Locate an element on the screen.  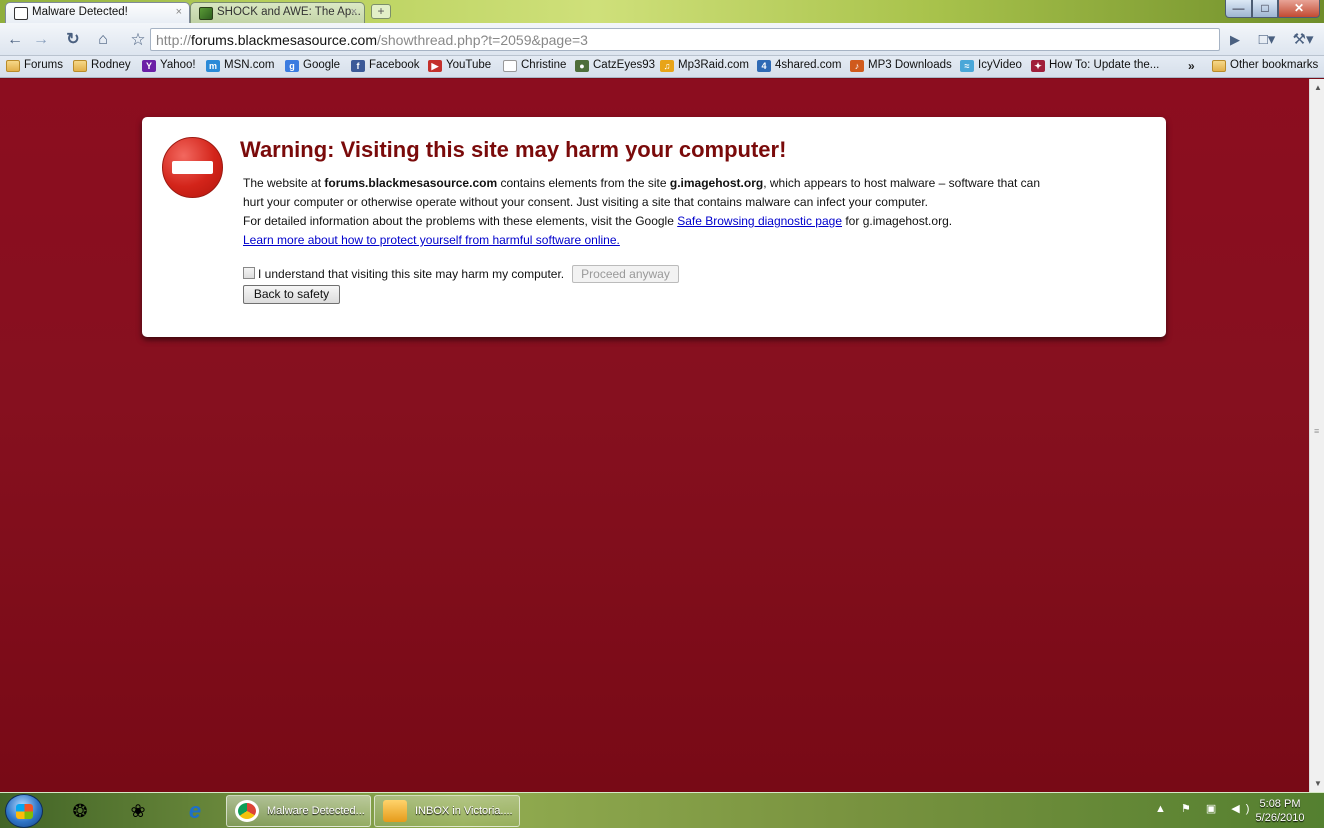
reload-icon: ↻ is located at coordinates (73, 40).